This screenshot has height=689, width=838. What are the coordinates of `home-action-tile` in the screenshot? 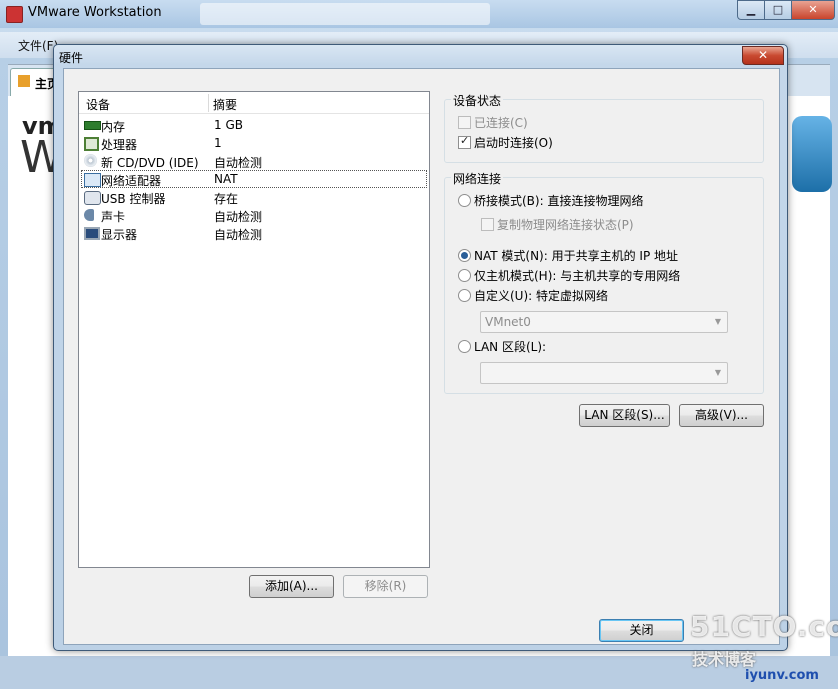 It's located at (812, 154).